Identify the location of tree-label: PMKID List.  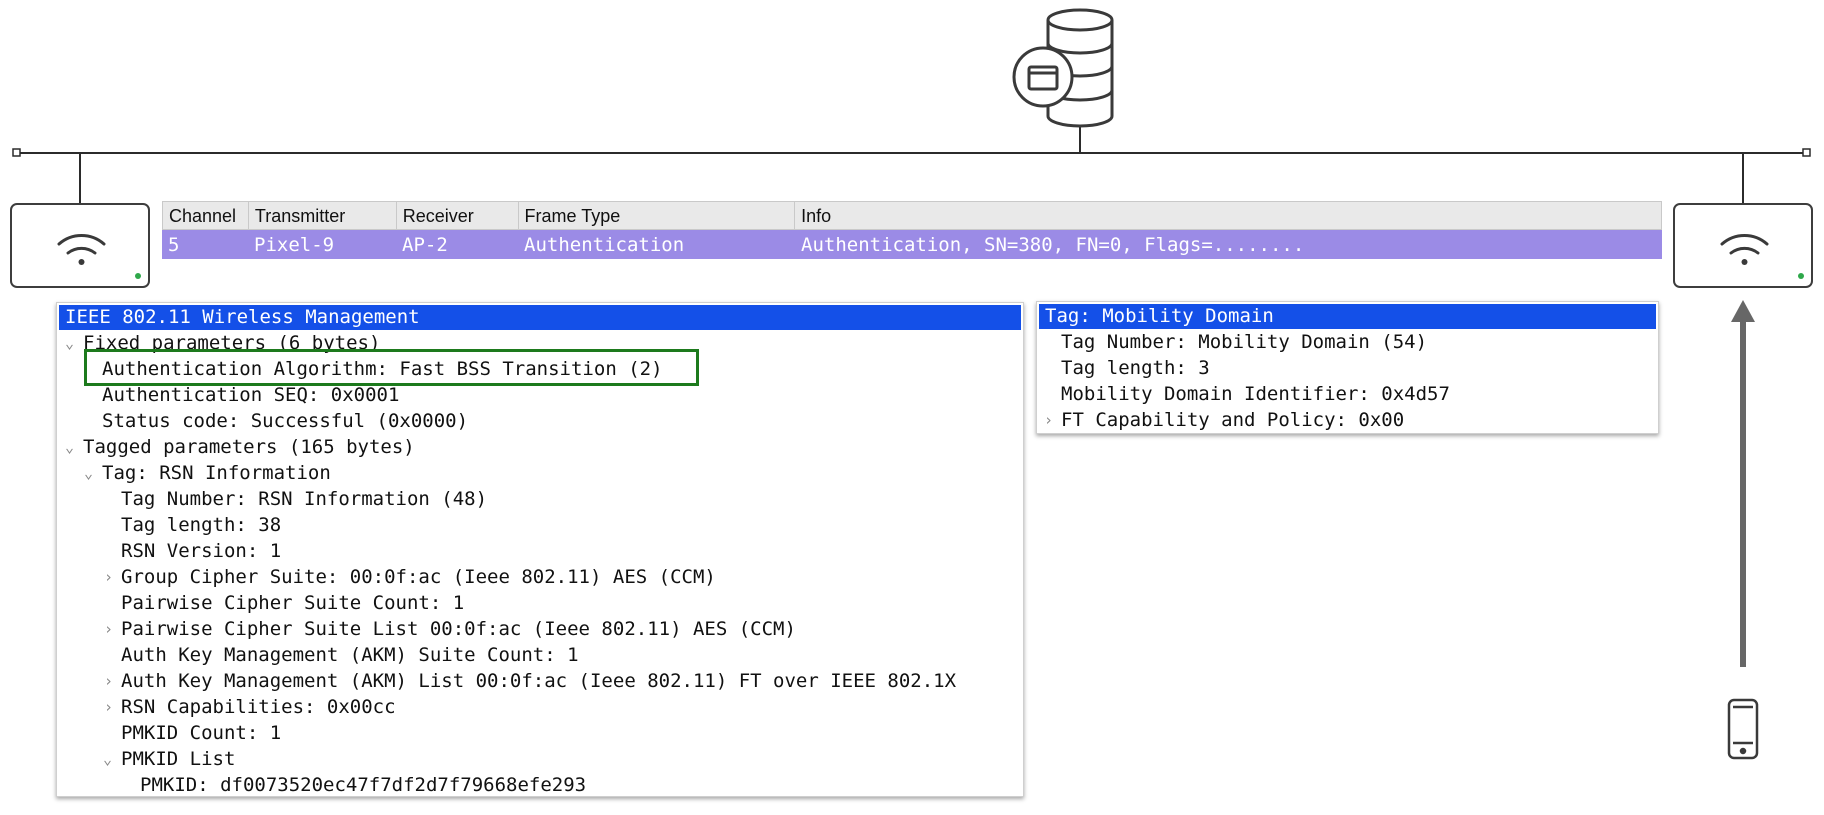
(178, 759).